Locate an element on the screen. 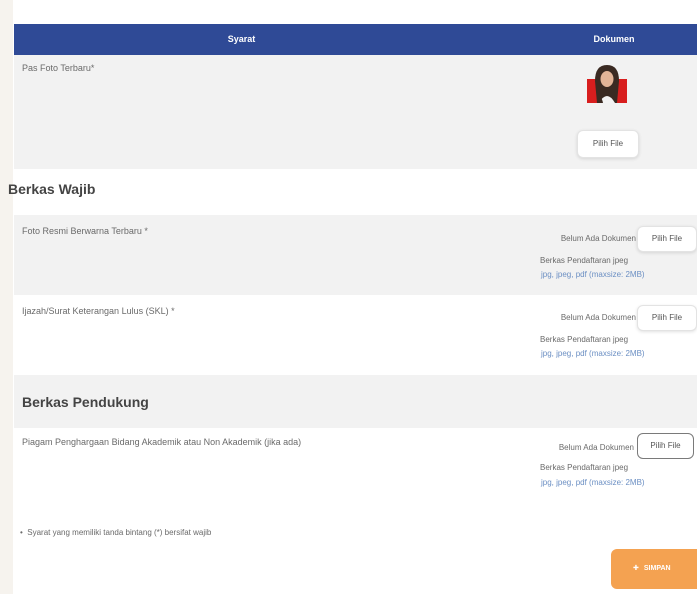  foto-resmi-label: Foto Resmi Berwarna Terbaru * is located at coordinates (85, 231).